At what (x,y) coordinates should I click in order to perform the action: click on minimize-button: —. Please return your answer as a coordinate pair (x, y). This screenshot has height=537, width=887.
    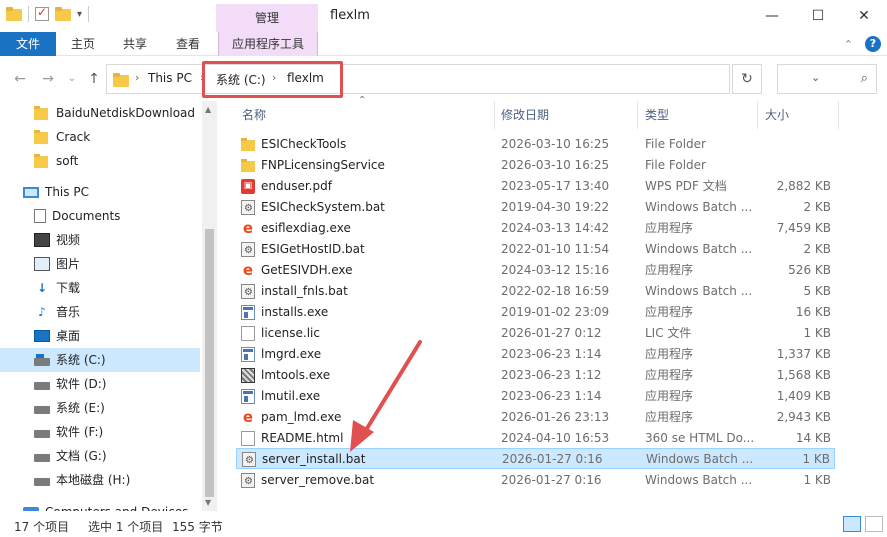
    Looking at the image, I should click on (772, 16).